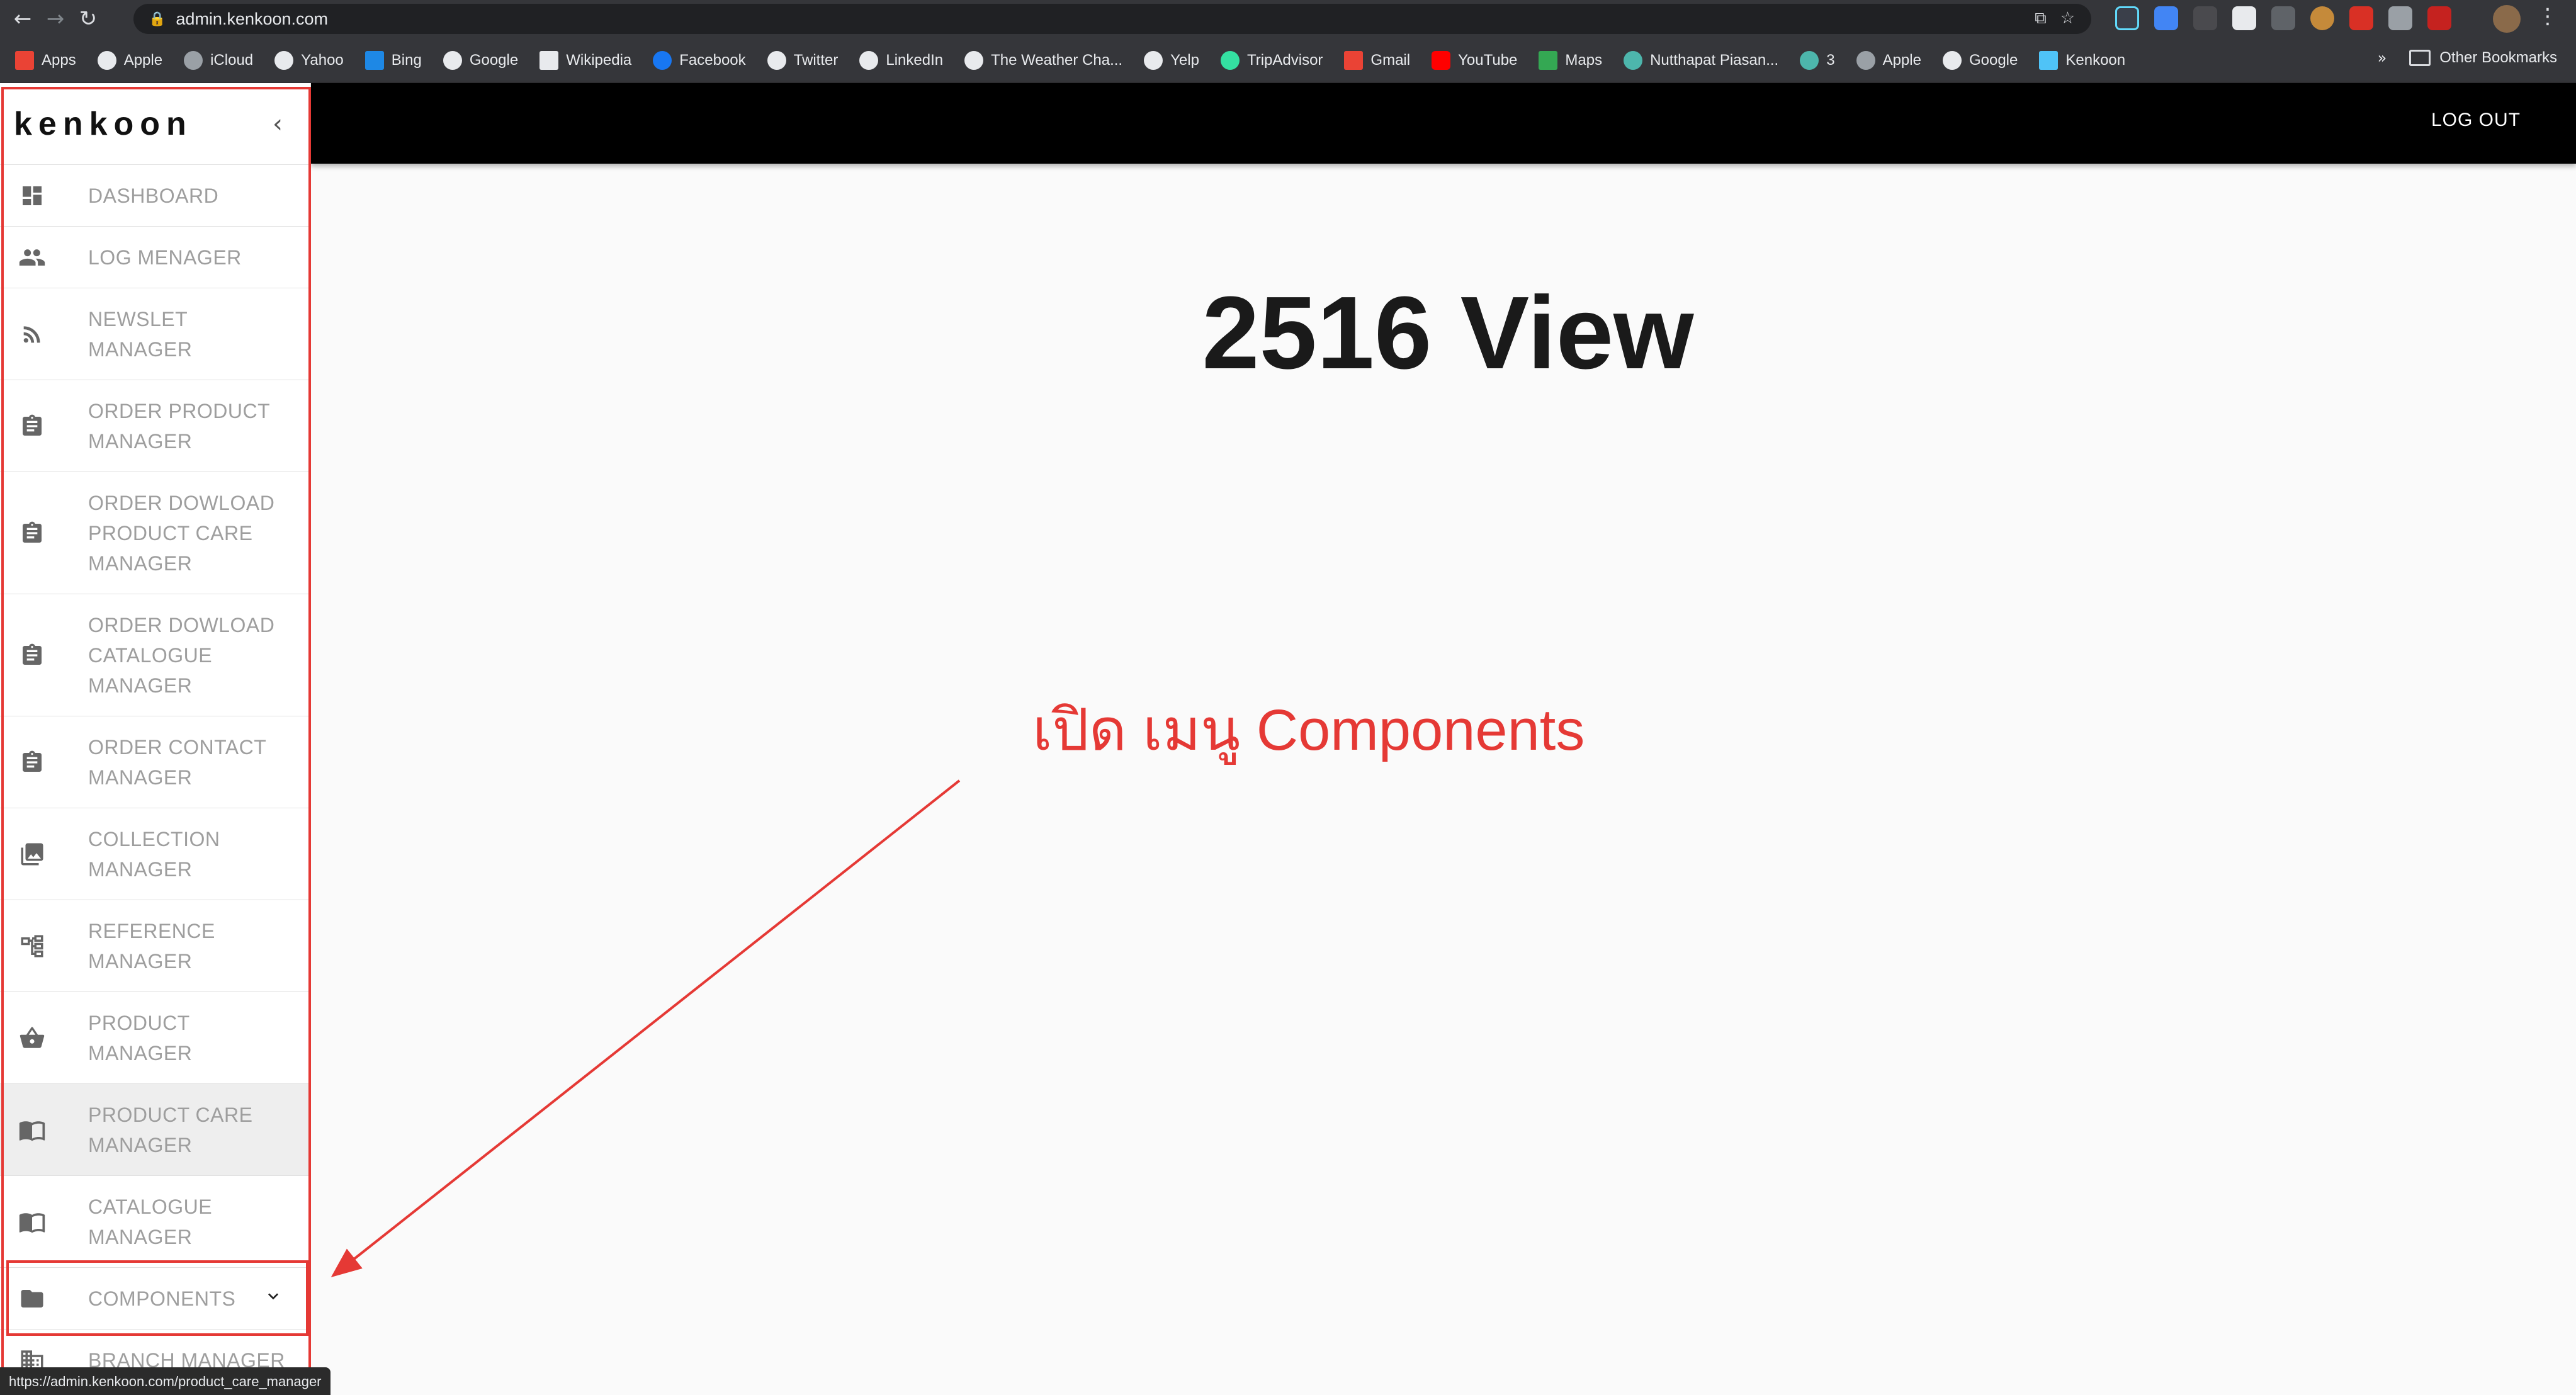 The height and width of the screenshot is (1395, 2576). I want to click on sidebar-item-order-product-manager: ORDER PRODUCT MANAGER, so click(155, 426).